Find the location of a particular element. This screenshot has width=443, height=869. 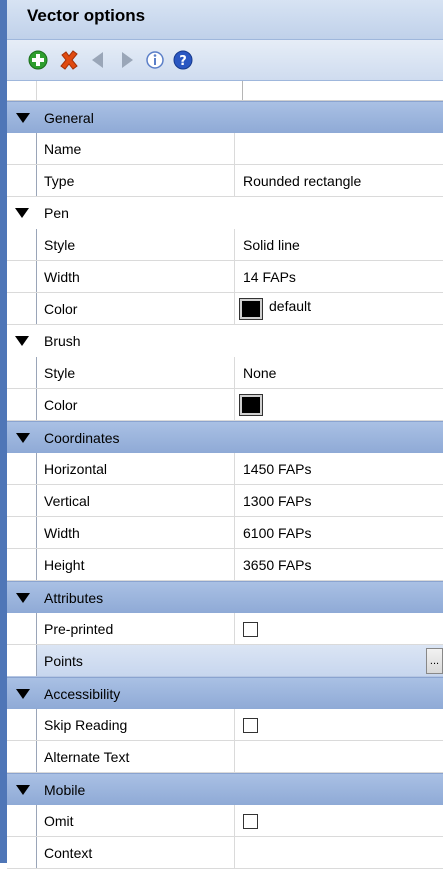

property-row-skip-reading: Skip Reading is located at coordinates (225, 725).